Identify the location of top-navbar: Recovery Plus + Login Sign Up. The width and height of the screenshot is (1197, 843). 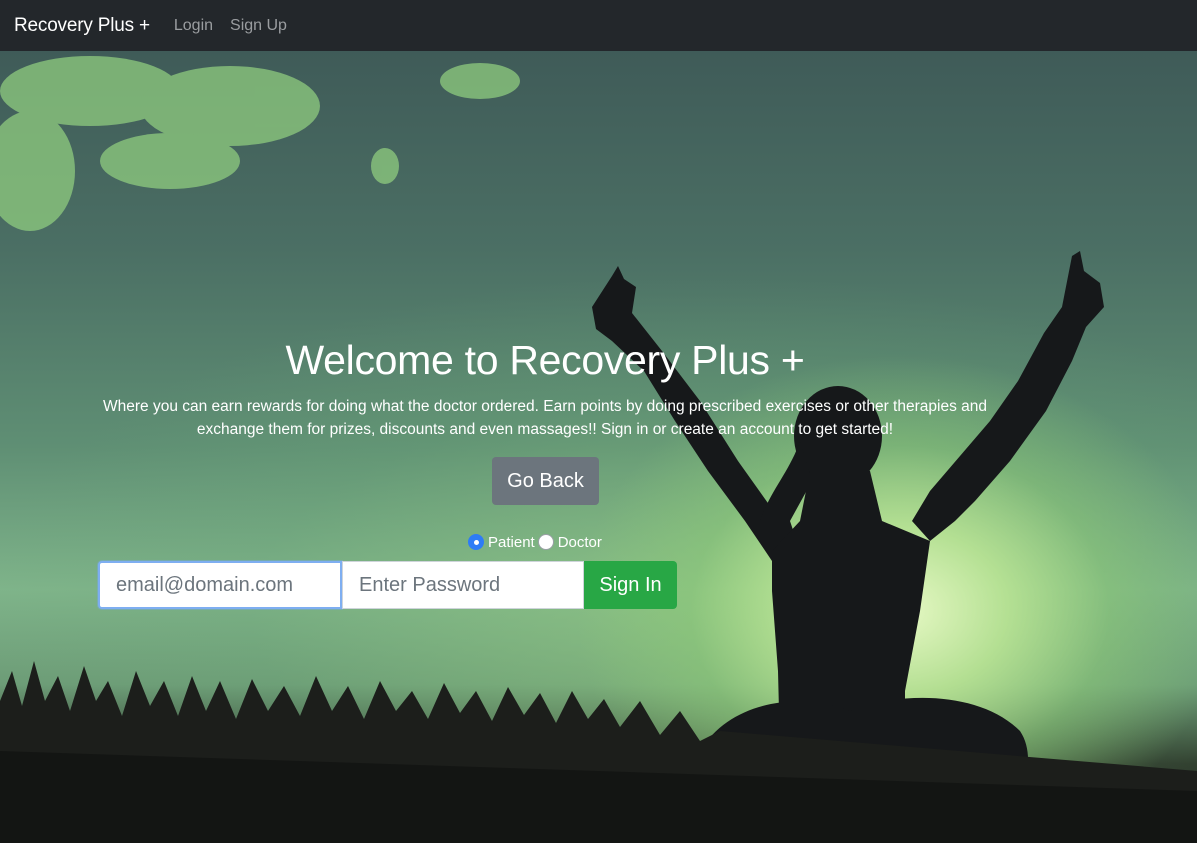
(598, 25).